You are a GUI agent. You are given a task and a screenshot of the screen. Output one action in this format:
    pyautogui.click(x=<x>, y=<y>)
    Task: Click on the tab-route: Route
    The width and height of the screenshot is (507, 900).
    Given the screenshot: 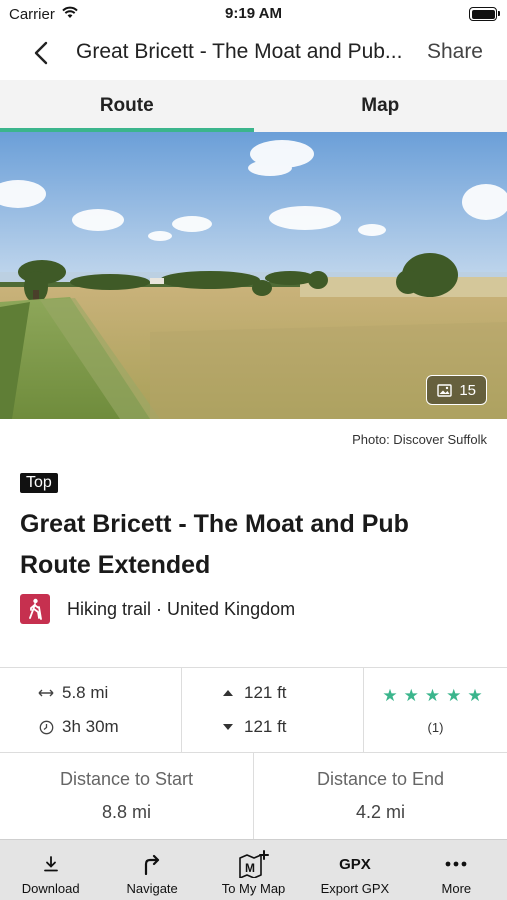 What is the action you would take?
    pyautogui.click(x=127, y=106)
    